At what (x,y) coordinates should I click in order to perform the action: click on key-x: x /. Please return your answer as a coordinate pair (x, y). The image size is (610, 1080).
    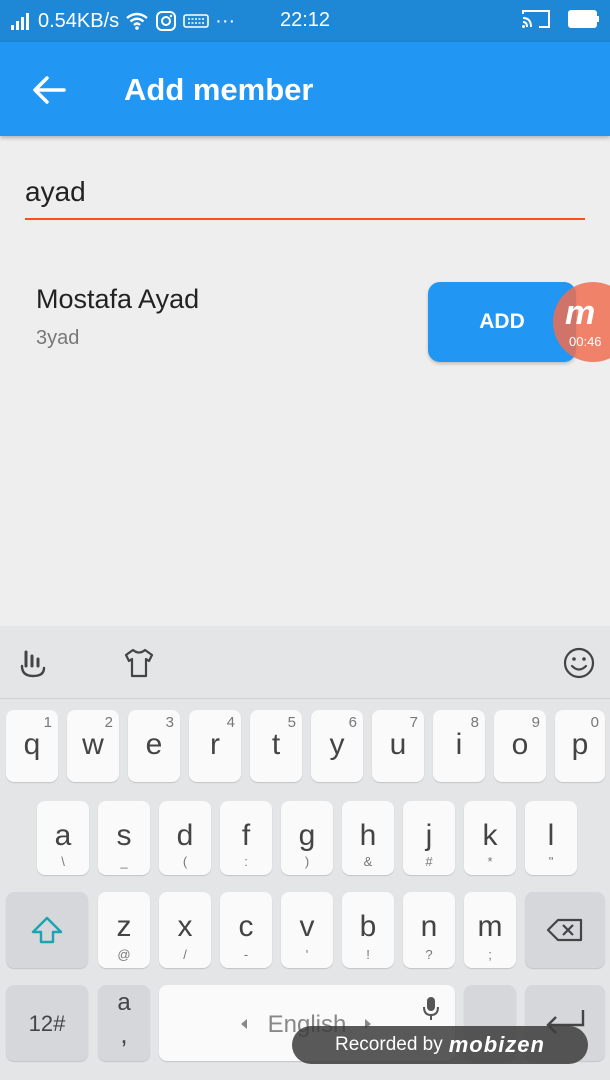
    Looking at the image, I should click on (185, 930).